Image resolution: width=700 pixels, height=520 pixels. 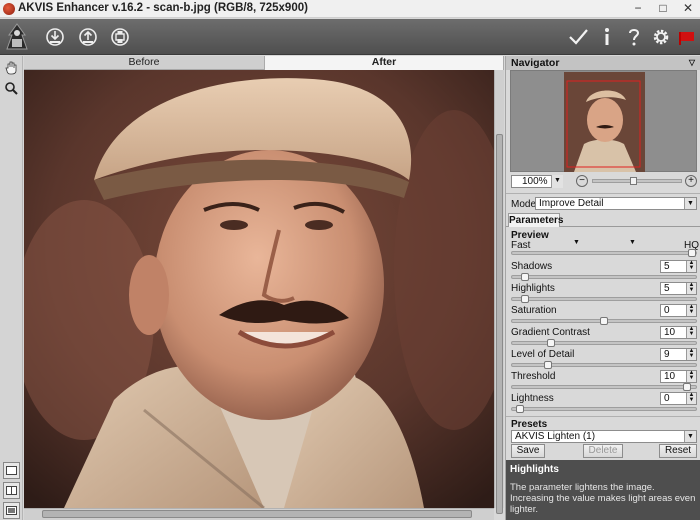 What do you see at coordinates (555, 436) in the screenshot?
I see `presets-value: AKVIS Lighten (1)` at bounding box center [555, 436].